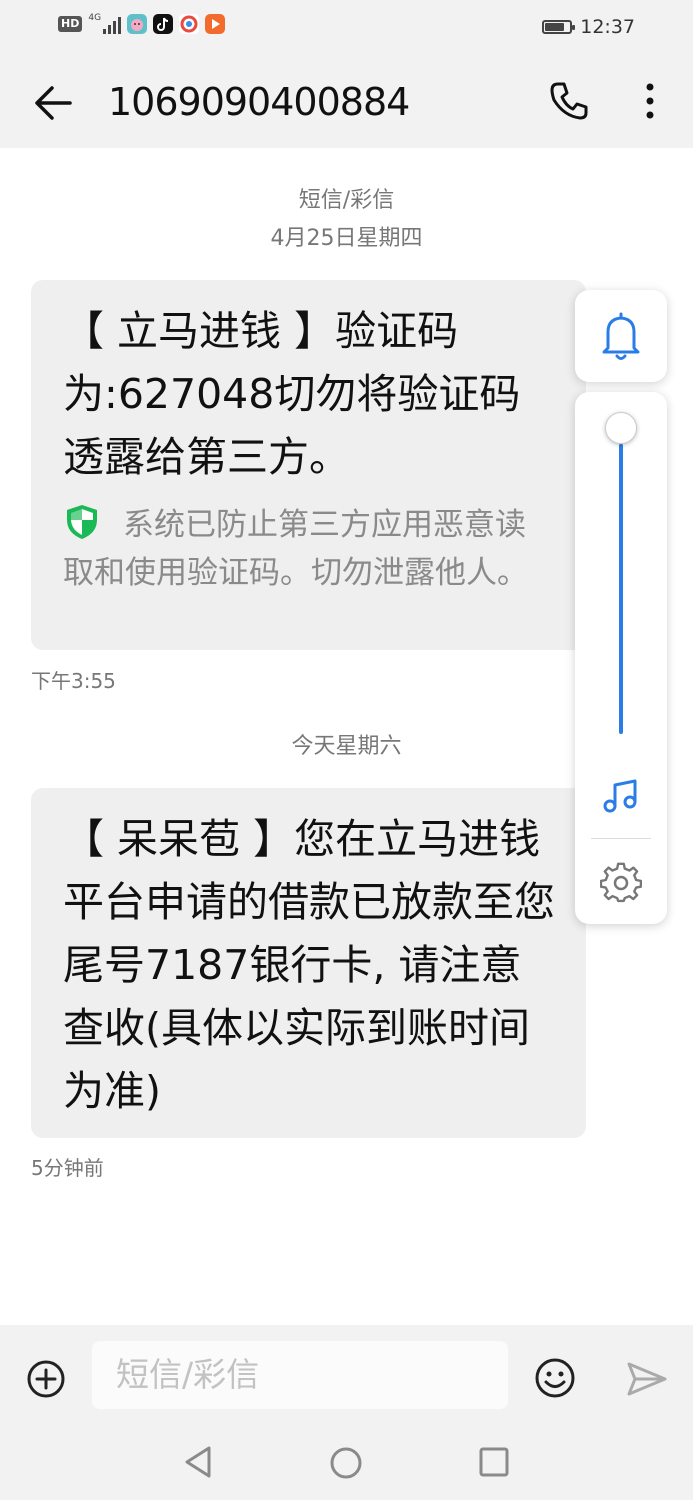  What do you see at coordinates (346, 1412) in the screenshot?
I see `composer-bar: 短信/彩信` at bounding box center [346, 1412].